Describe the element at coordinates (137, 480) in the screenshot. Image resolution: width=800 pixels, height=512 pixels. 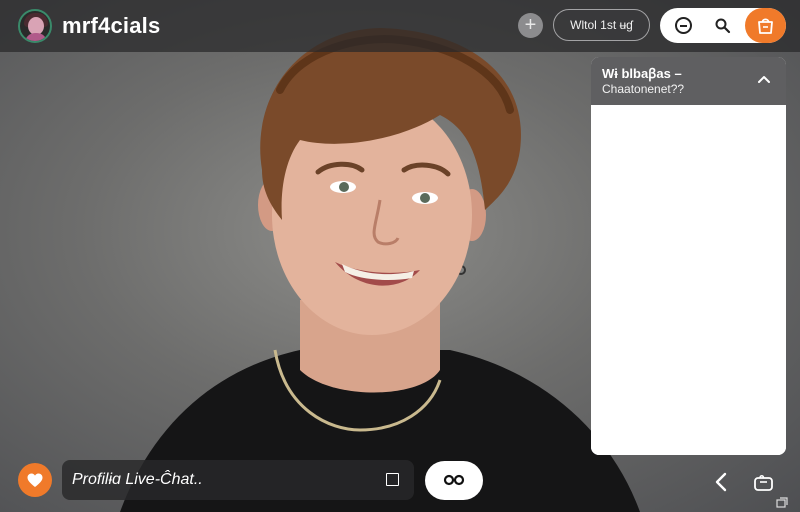
I see `chat-input-label: Profilɨɑ Live-Ĉhat..` at that location.